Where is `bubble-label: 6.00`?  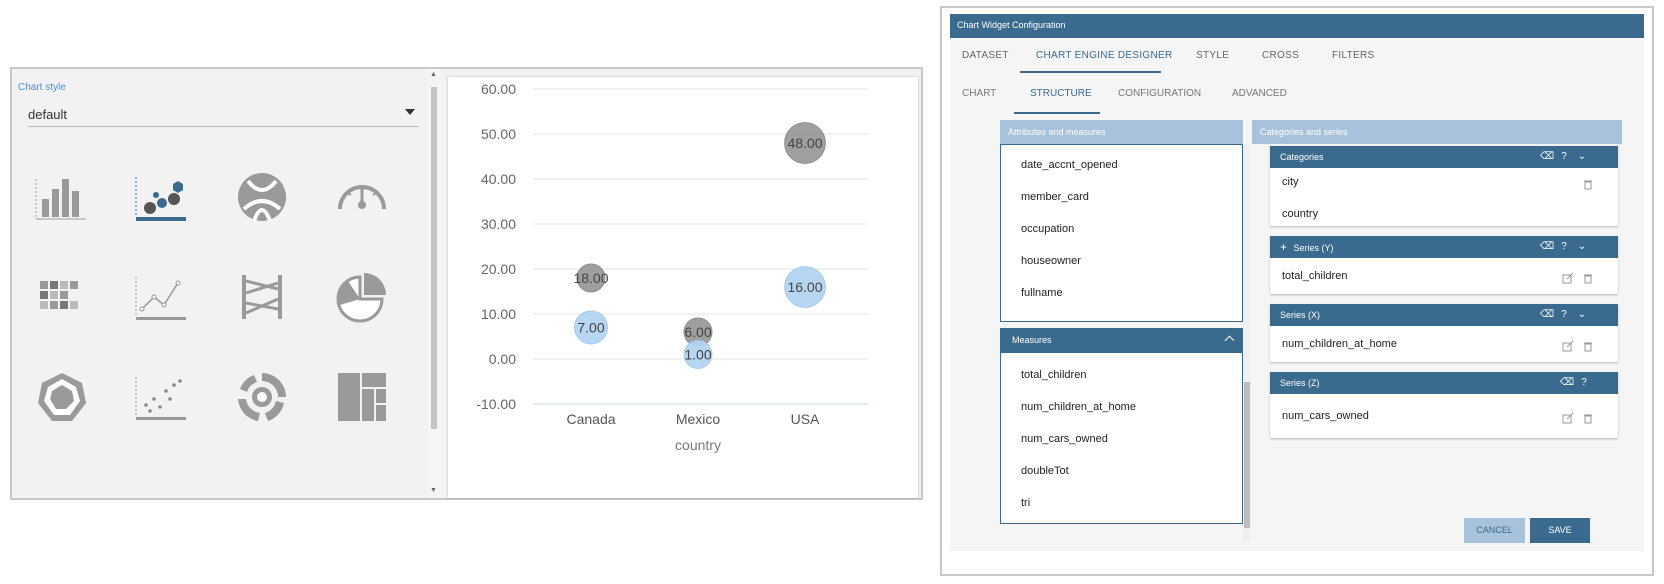 bubble-label: 6.00 is located at coordinates (697, 332).